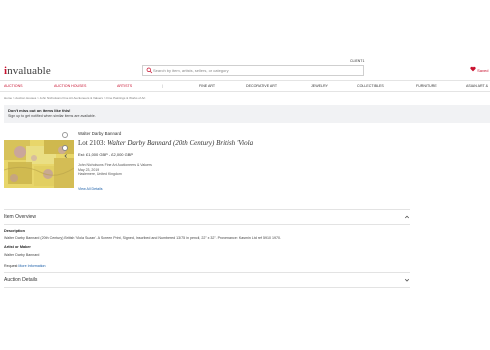  What do you see at coordinates (124, 86) in the screenshot?
I see `nav-artists: ARTISTS` at bounding box center [124, 86].